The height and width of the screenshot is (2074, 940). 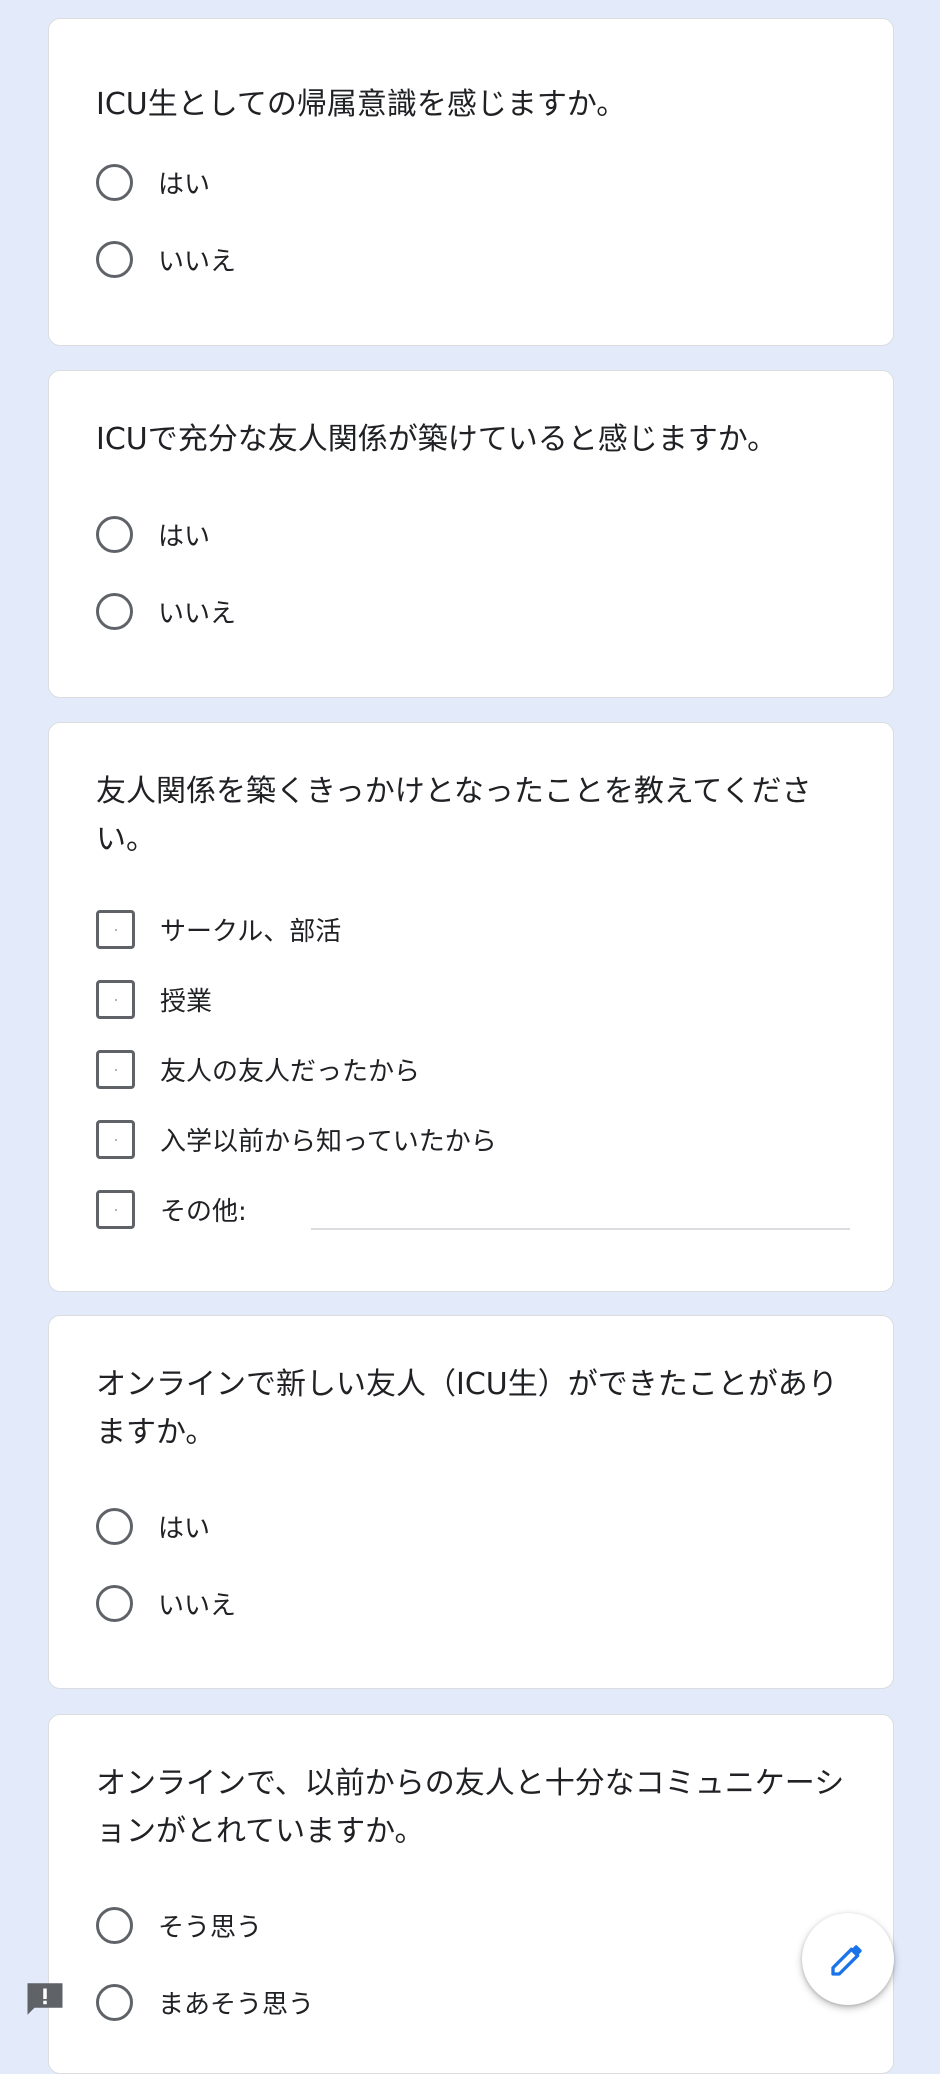 What do you see at coordinates (236, 2004) in the screenshot?
I see `option-label: まあそう思う` at bounding box center [236, 2004].